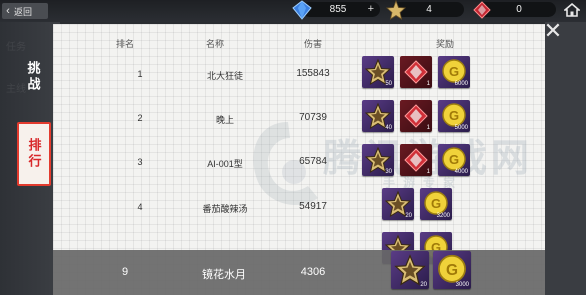  I want to click on gem-count: 855, so click(338, 9).